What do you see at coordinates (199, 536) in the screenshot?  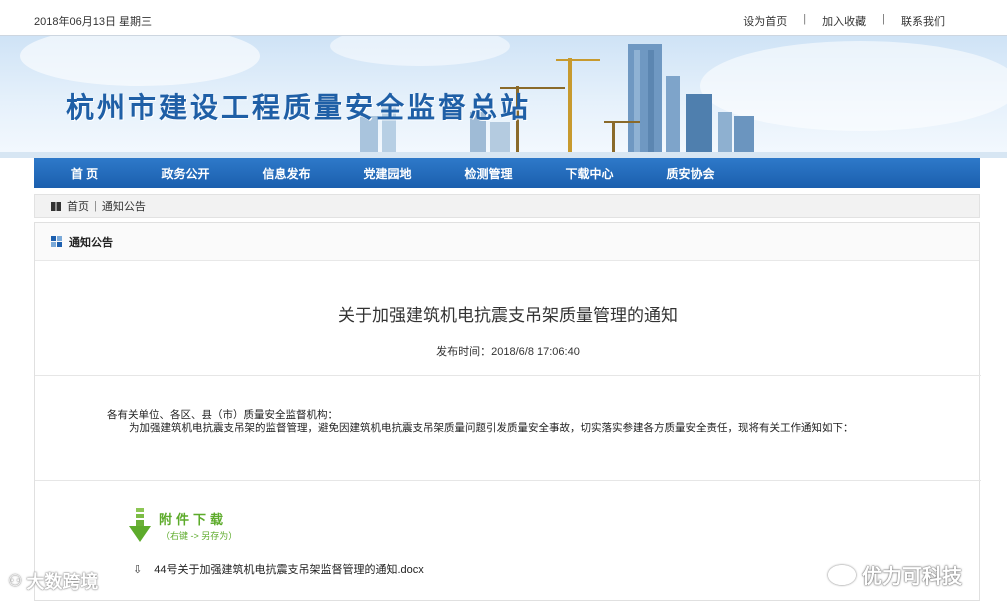 I see `attachment-hint: （右键 -> 另存为）` at bounding box center [199, 536].